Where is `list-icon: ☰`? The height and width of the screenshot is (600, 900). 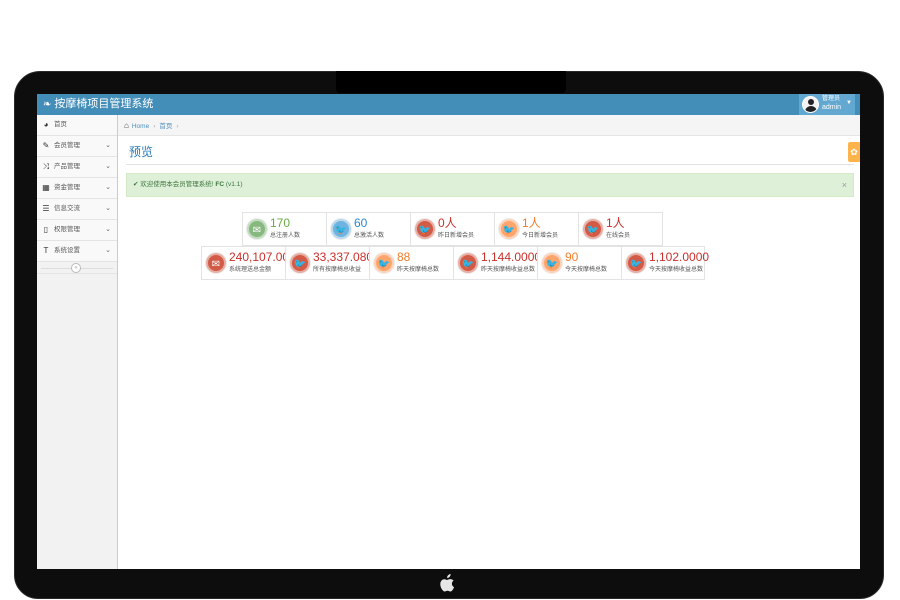 list-icon: ☰ is located at coordinates (46, 208).